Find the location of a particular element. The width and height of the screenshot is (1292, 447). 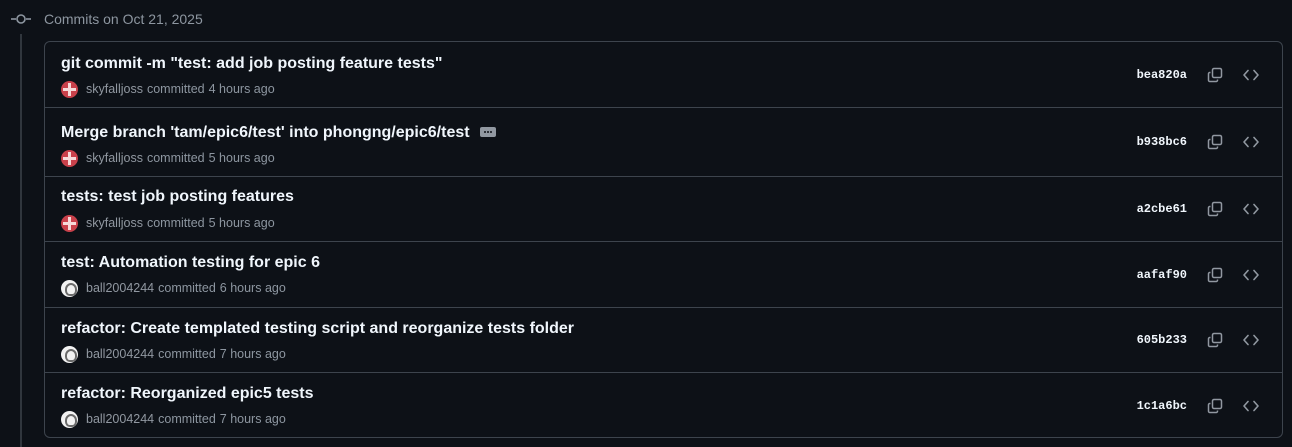

commit-title-link: refactor: Reorganized epic5 tests is located at coordinates (187, 394).